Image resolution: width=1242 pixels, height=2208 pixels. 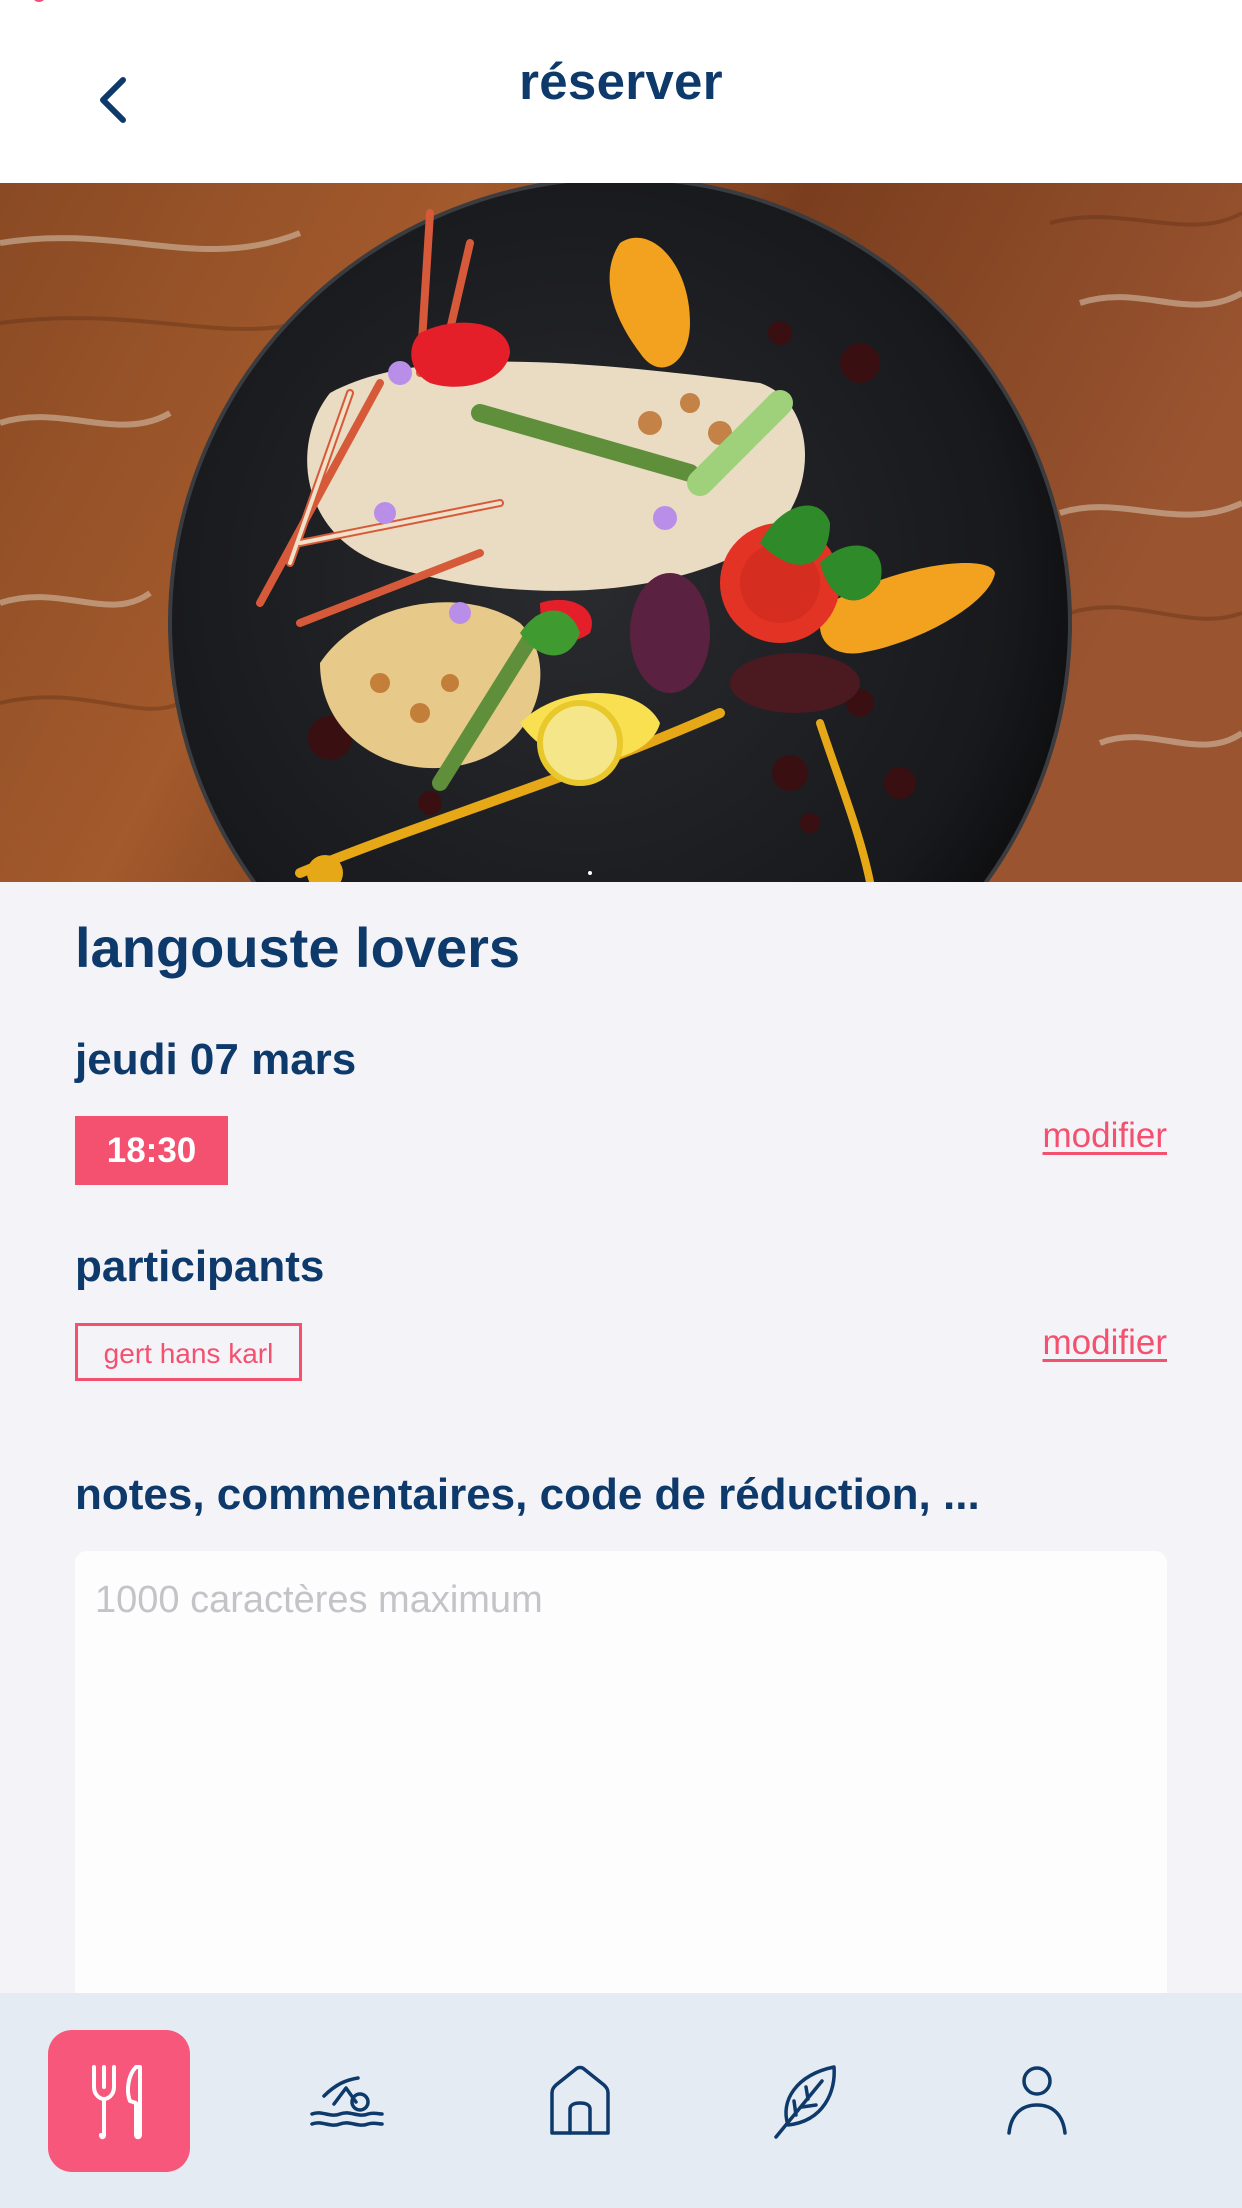 What do you see at coordinates (1105, 1343) in the screenshot?
I see `modify-participants-link: modifier` at bounding box center [1105, 1343].